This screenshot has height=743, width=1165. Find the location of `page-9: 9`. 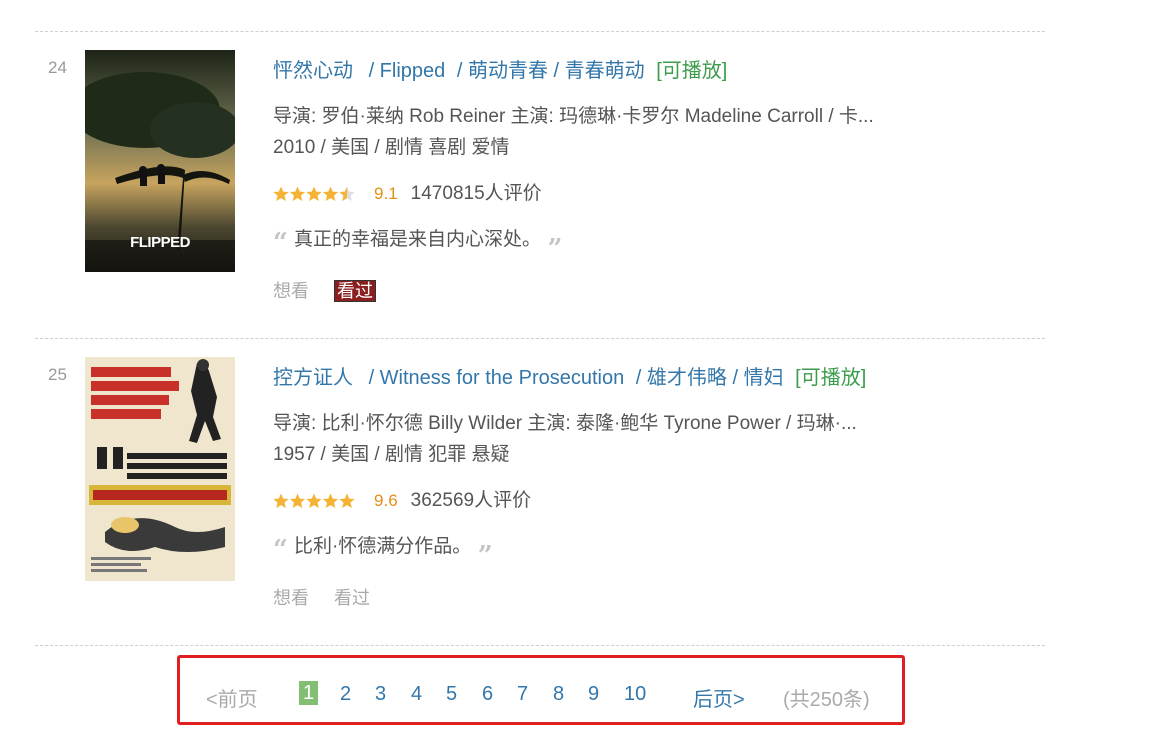

page-9: 9 is located at coordinates (593, 694).